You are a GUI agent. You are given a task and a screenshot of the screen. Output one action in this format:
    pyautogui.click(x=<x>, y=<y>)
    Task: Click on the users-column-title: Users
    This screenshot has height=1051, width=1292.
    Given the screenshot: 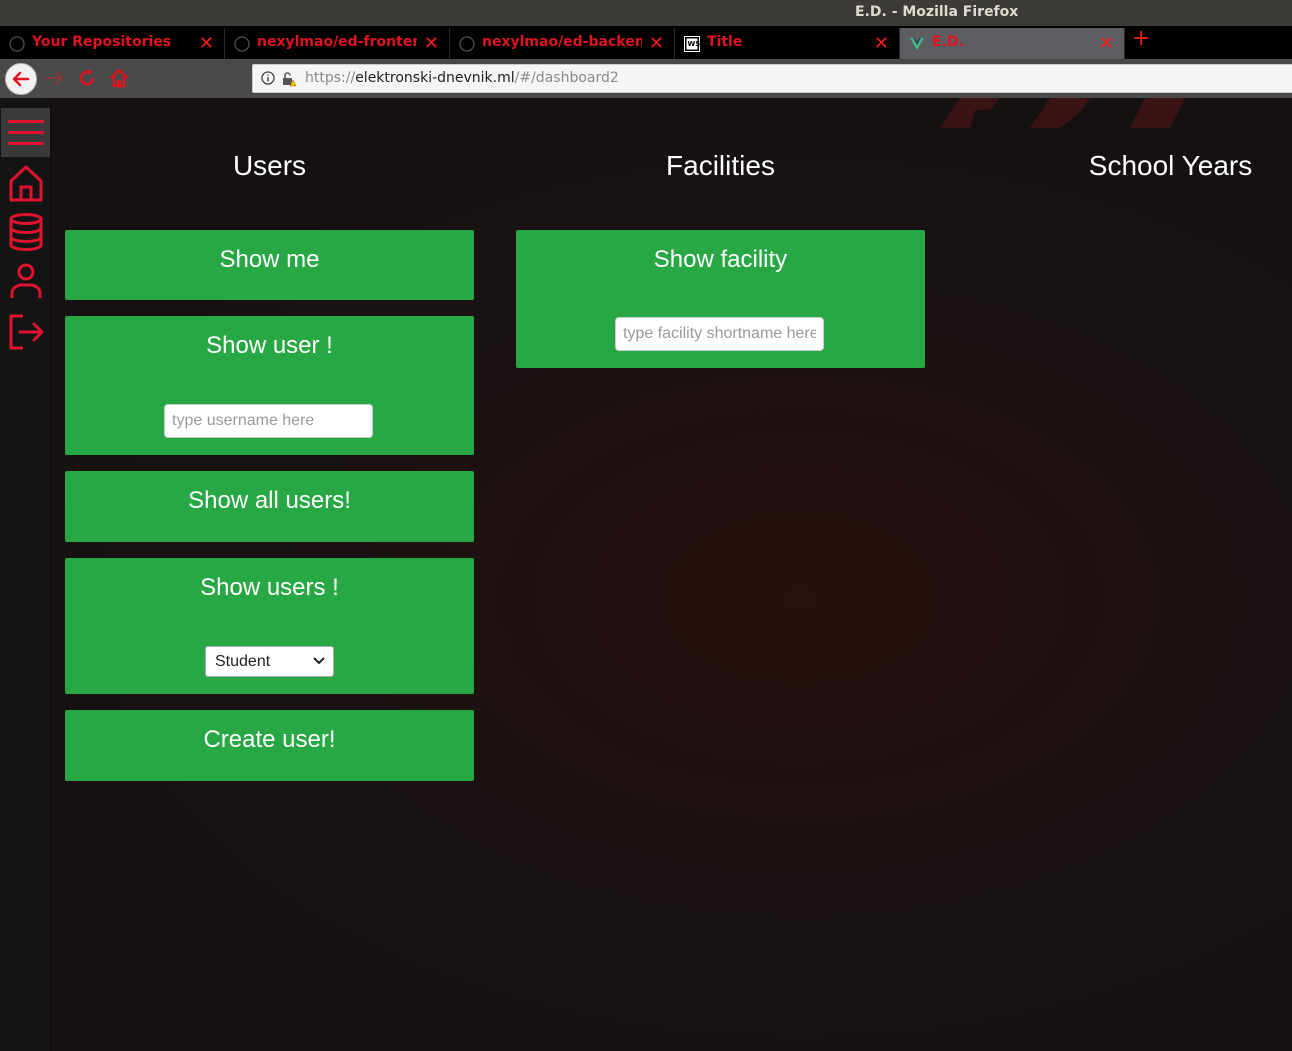 What is the action you would take?
    pyautogui.click(x=269, y=165)
    